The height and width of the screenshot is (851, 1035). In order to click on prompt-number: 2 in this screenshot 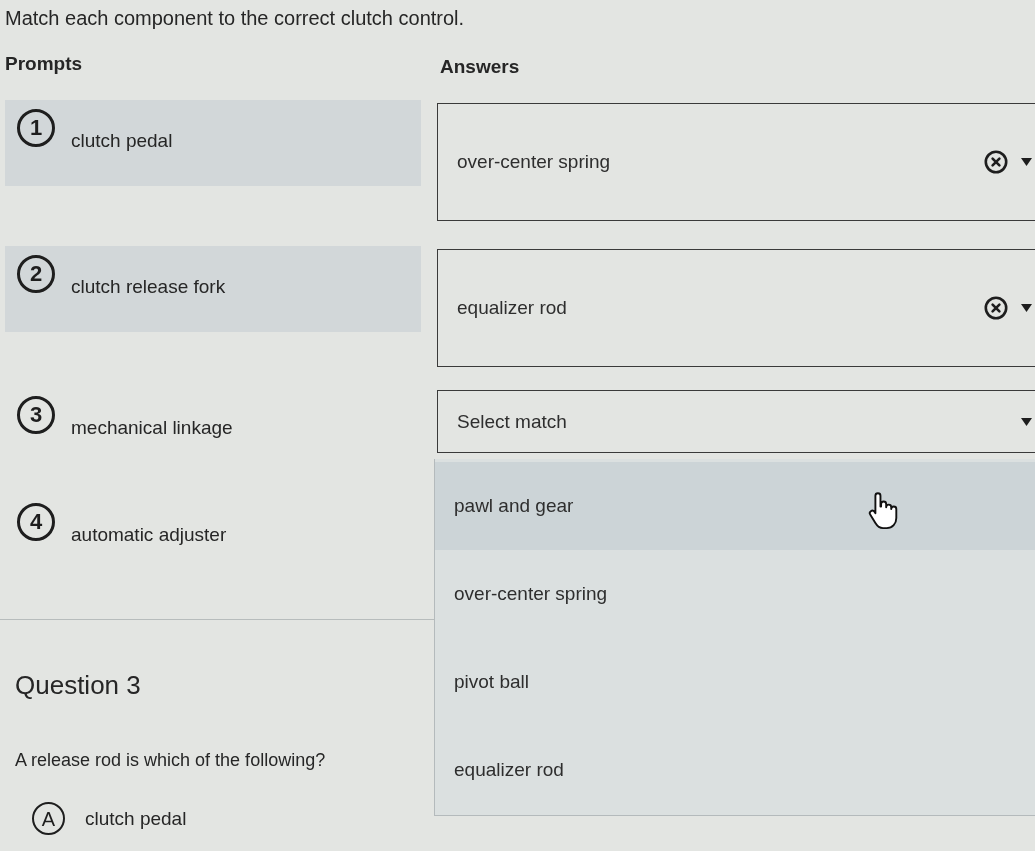, I will do `click(36, 274)`.